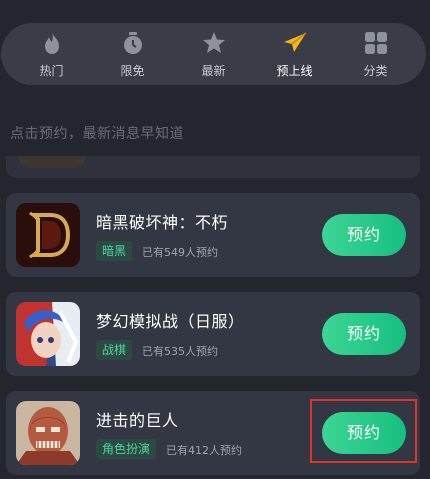 This screenshot has width=430, height=479. I want to click on reservation-count: 已有535人预约, so click(180, 351).